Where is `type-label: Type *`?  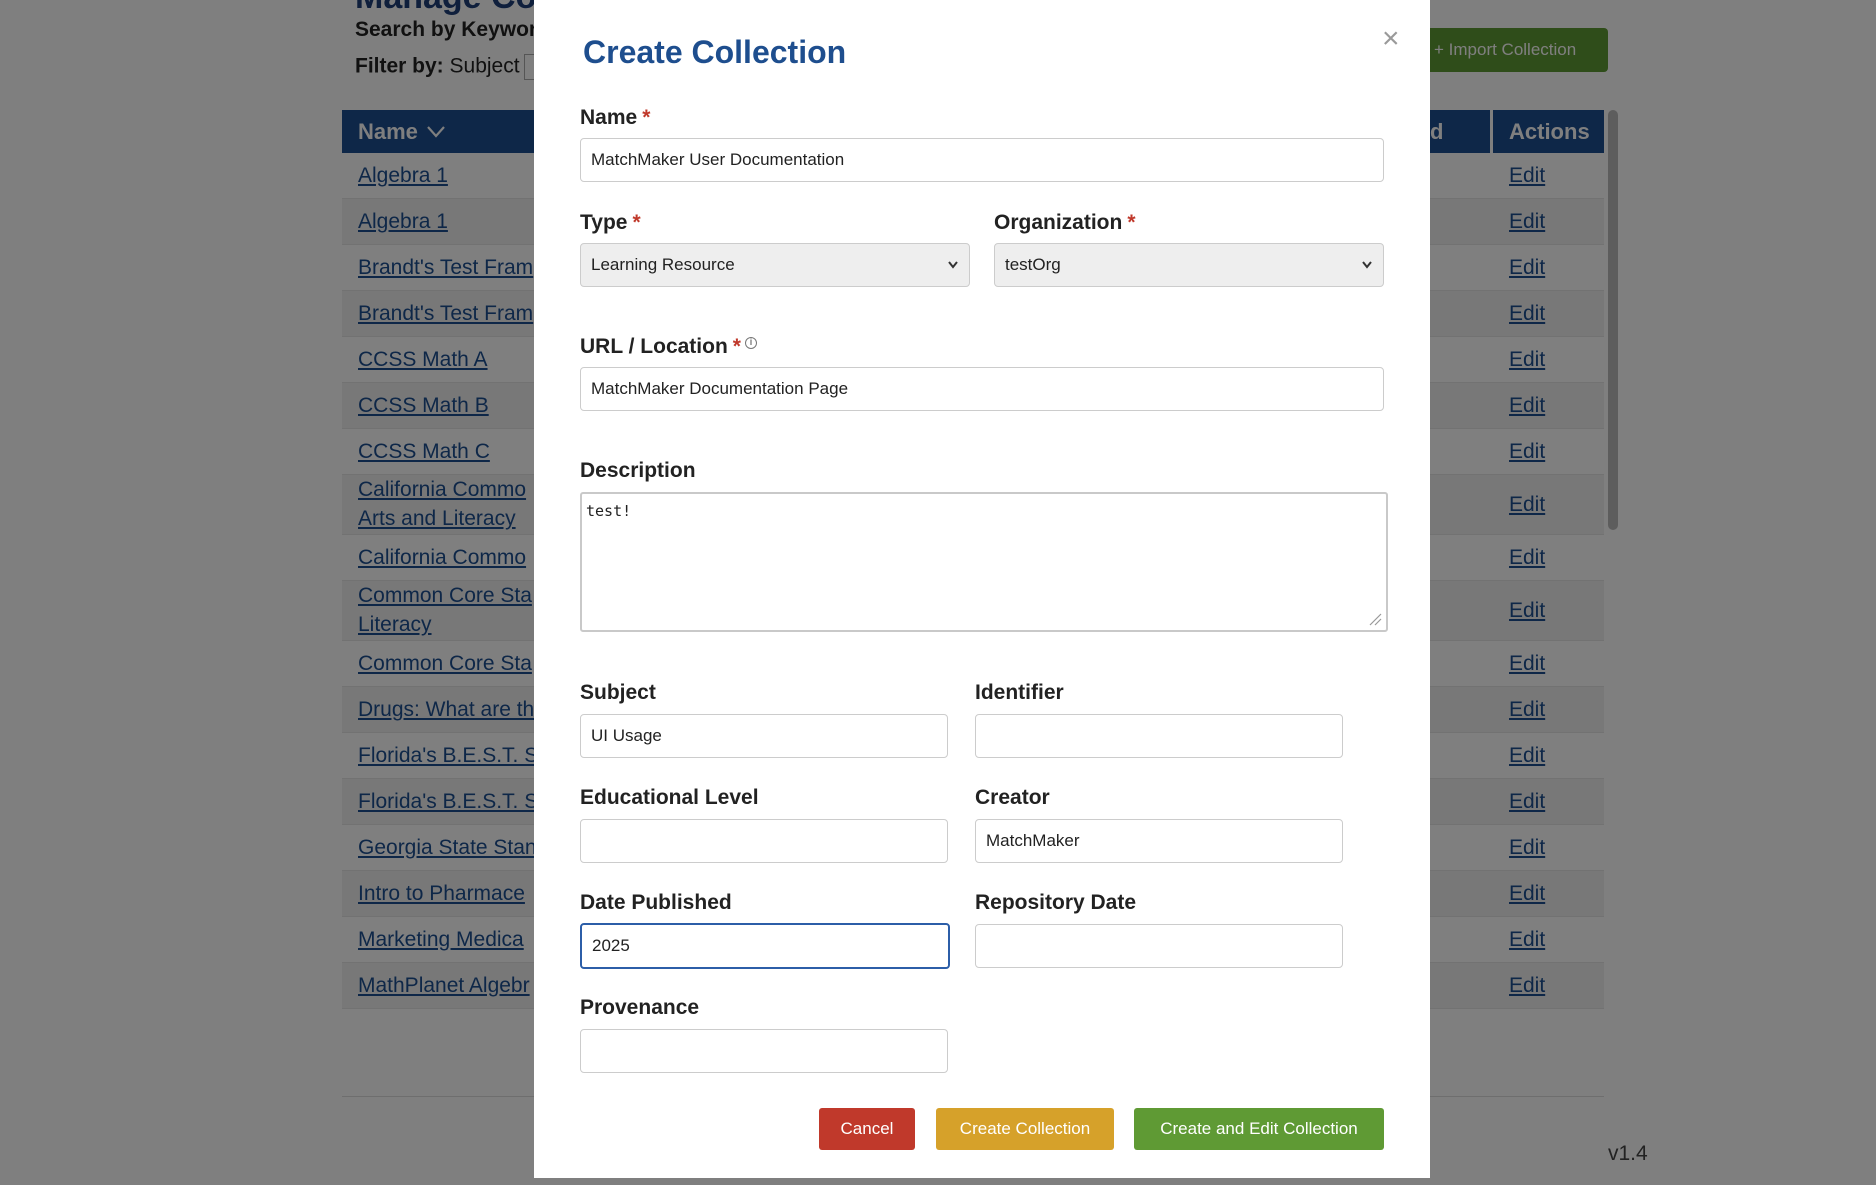
type-label: Type * is located at coordinates (610, 222).